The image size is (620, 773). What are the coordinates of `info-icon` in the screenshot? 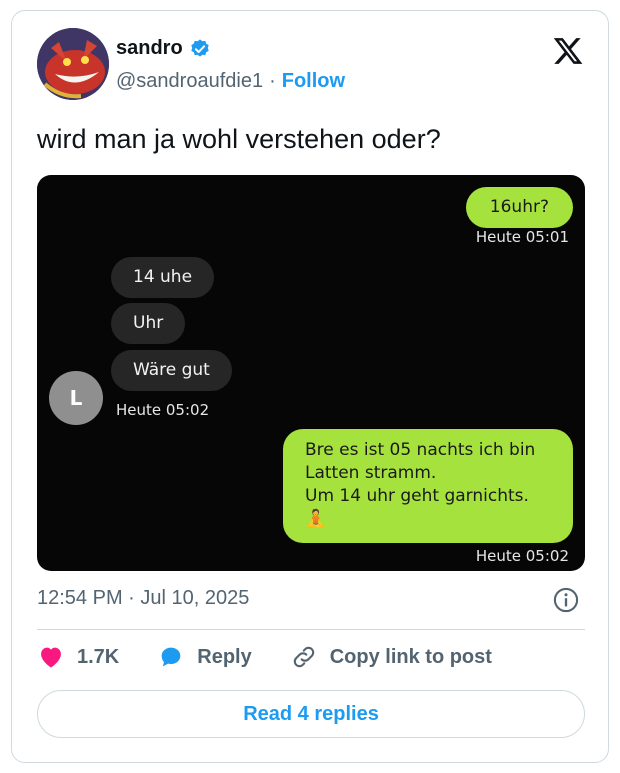 It's located at (566, 600).